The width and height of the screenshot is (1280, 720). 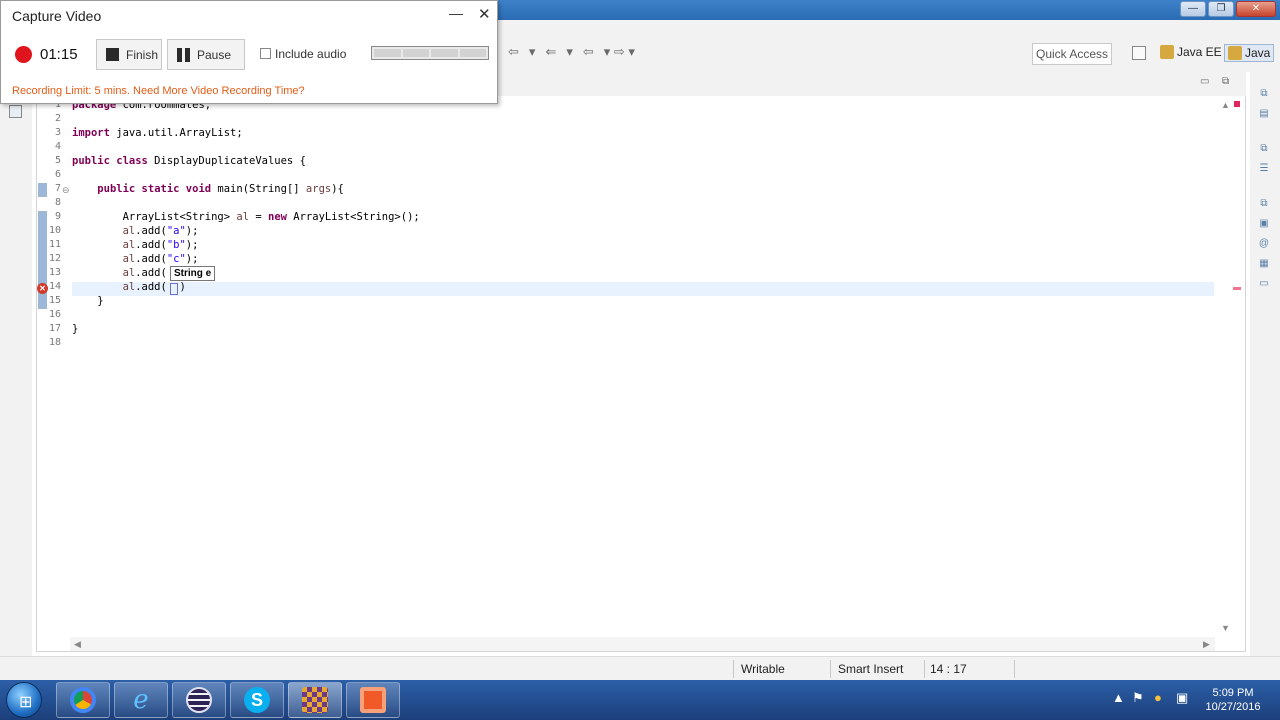 What do you see at coordinates (257, 700) in the screenshot?
I see `taskbar-skype: S` at bounding box center [257, 700].